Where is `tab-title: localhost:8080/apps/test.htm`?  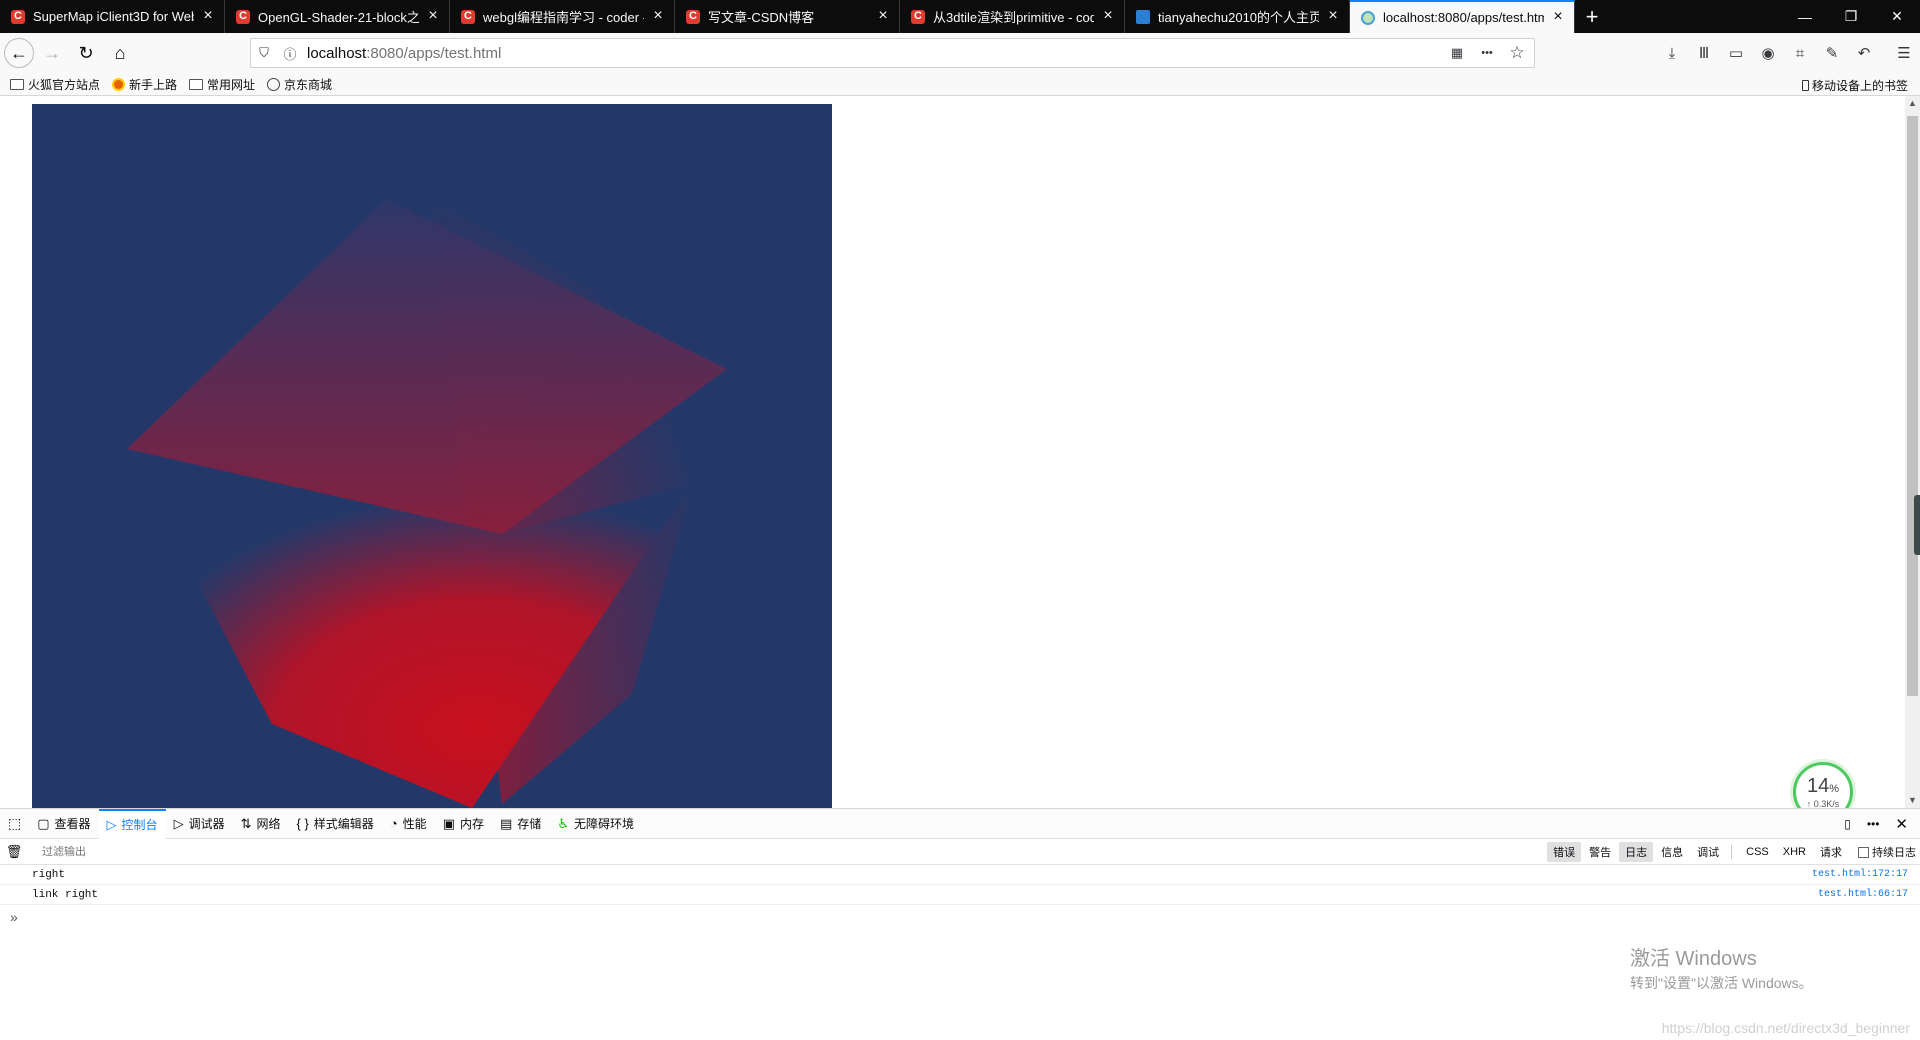
tab-title: localhost:8080/apps/test.htm is located at coordinates (1463, 17).